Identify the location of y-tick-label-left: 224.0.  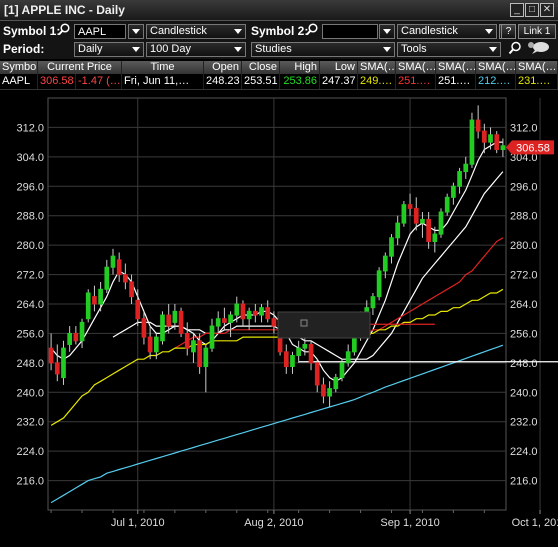
(30, 452).